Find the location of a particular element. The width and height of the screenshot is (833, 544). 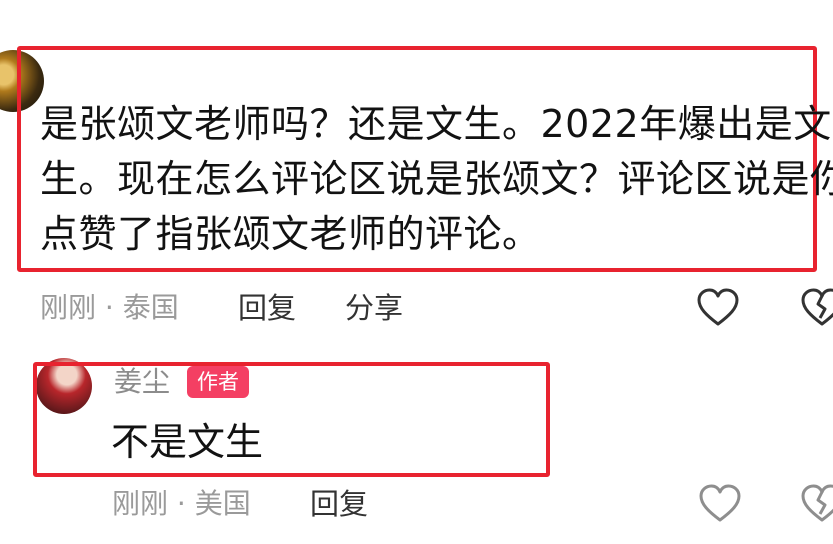

comment-location: 泰国 is located at coordinates (150, 307).